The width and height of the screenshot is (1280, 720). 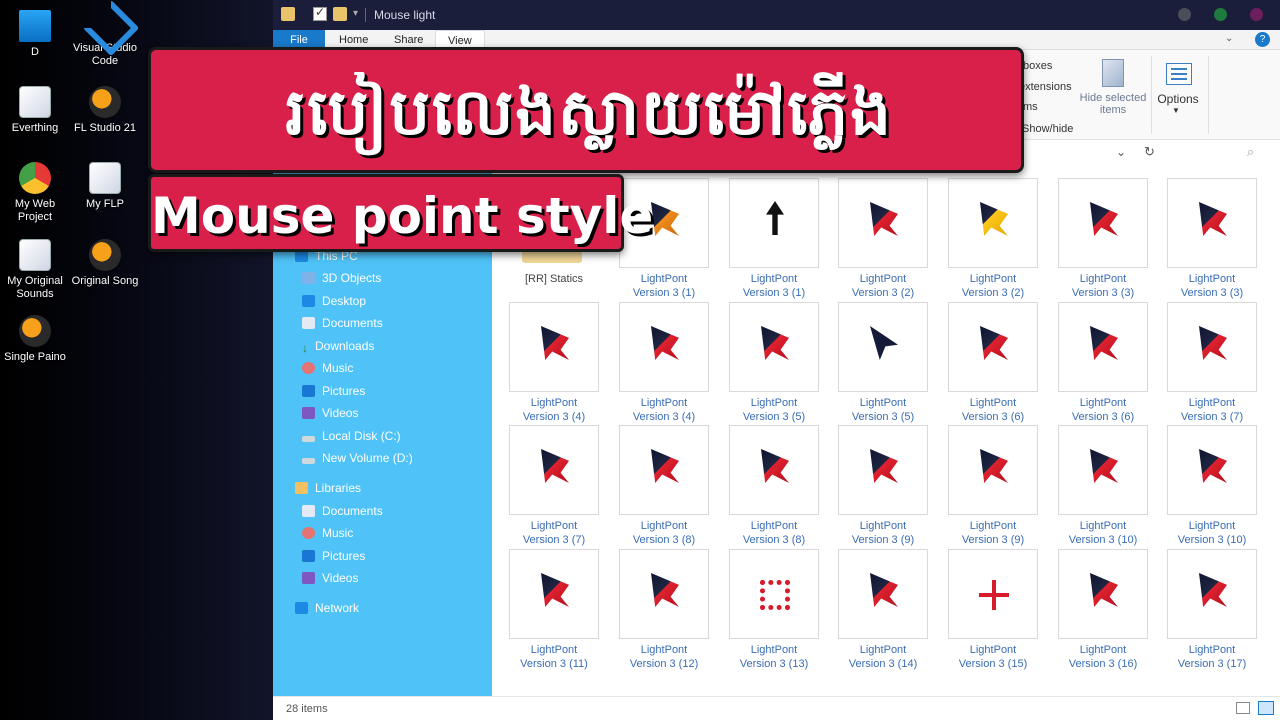 What do you see at coordinates (1113, 104) in the screenshot?
I see `hide-selected-items-button: Hide selected items` at bounding box center [1113, 104].